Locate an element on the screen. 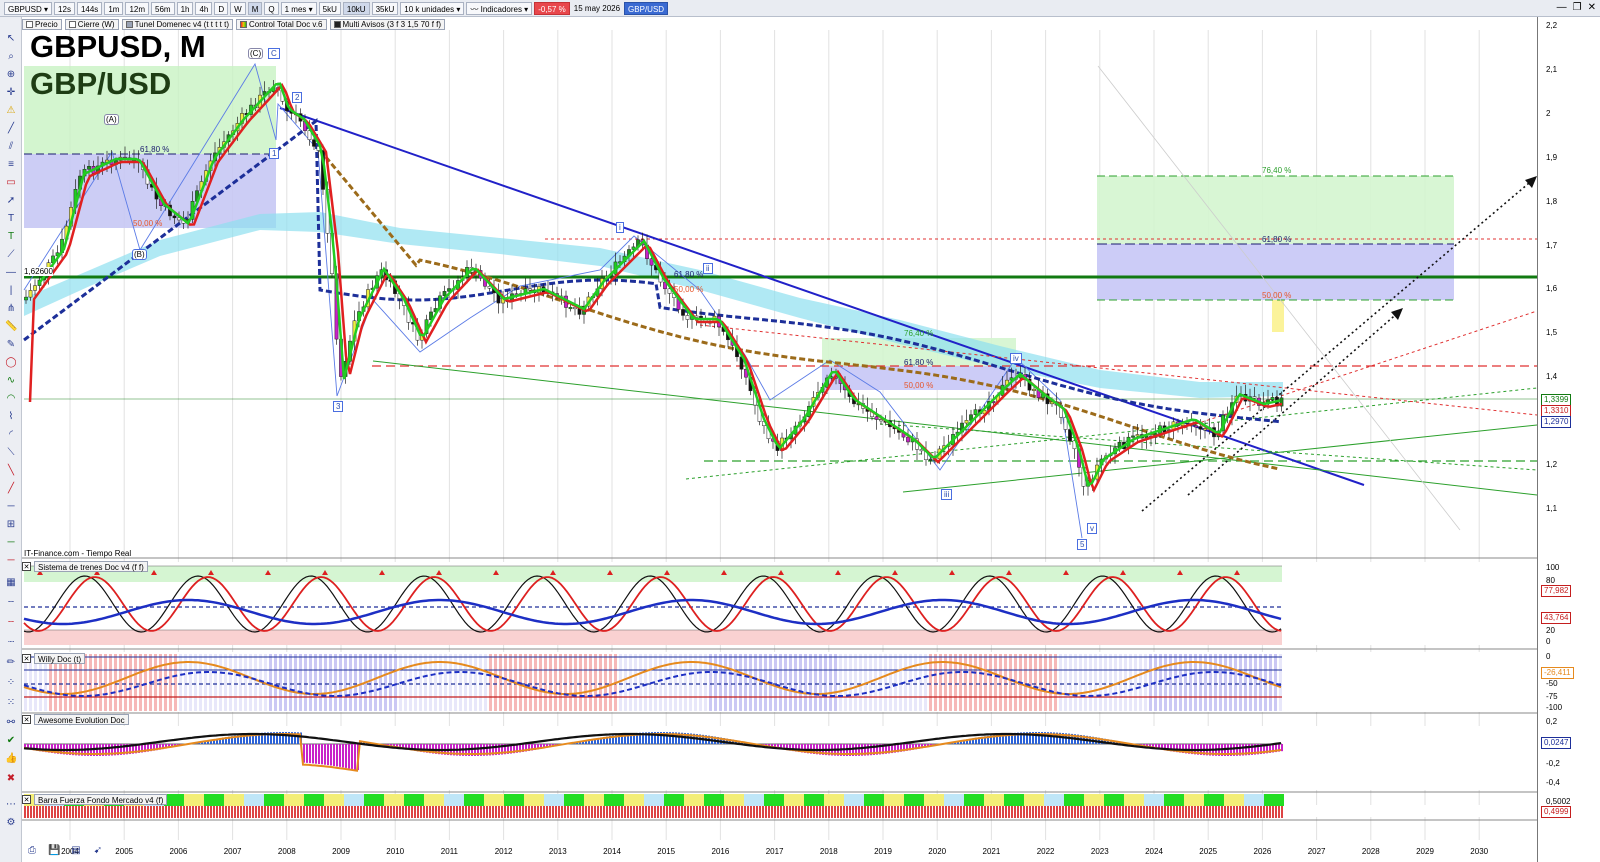 This screenshot has height=862, width=1600. fib-label-mid-618: 61,80 % is located at coordinates (919, 362).